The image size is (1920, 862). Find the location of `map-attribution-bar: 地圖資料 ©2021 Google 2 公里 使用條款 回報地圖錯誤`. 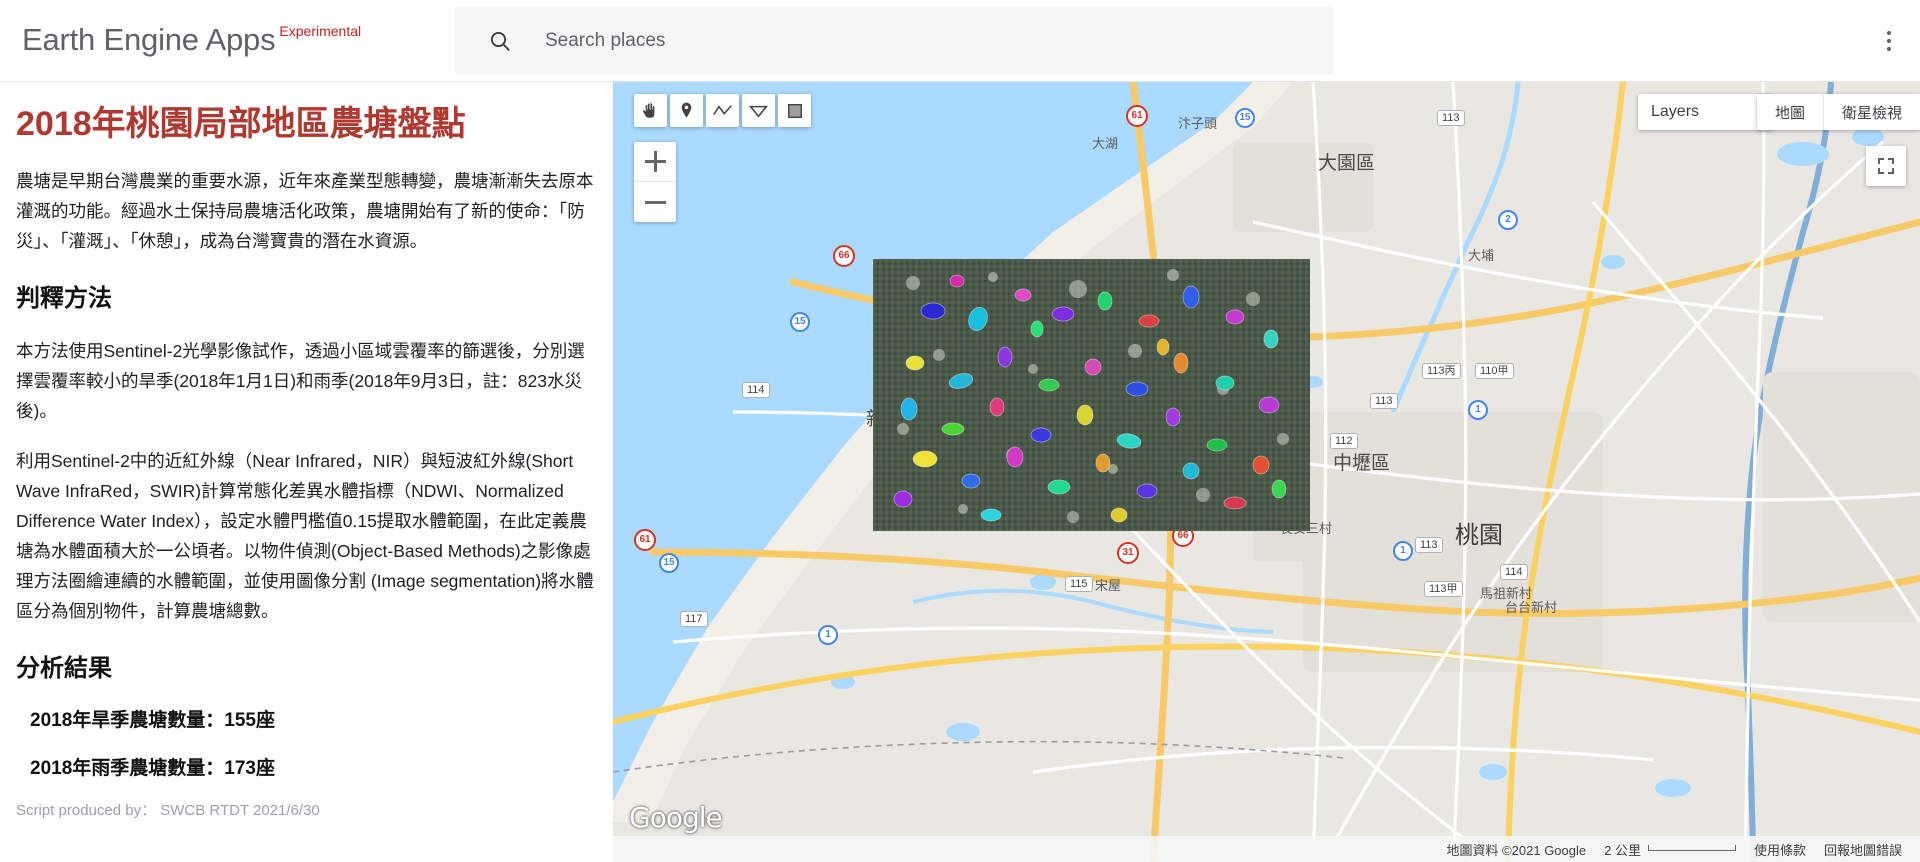

map-attribution-bar: 地圖資料 ©2021 Google 2 公里 使用條款 回報地圖錯誤 is located at coordinates (1266, 849).